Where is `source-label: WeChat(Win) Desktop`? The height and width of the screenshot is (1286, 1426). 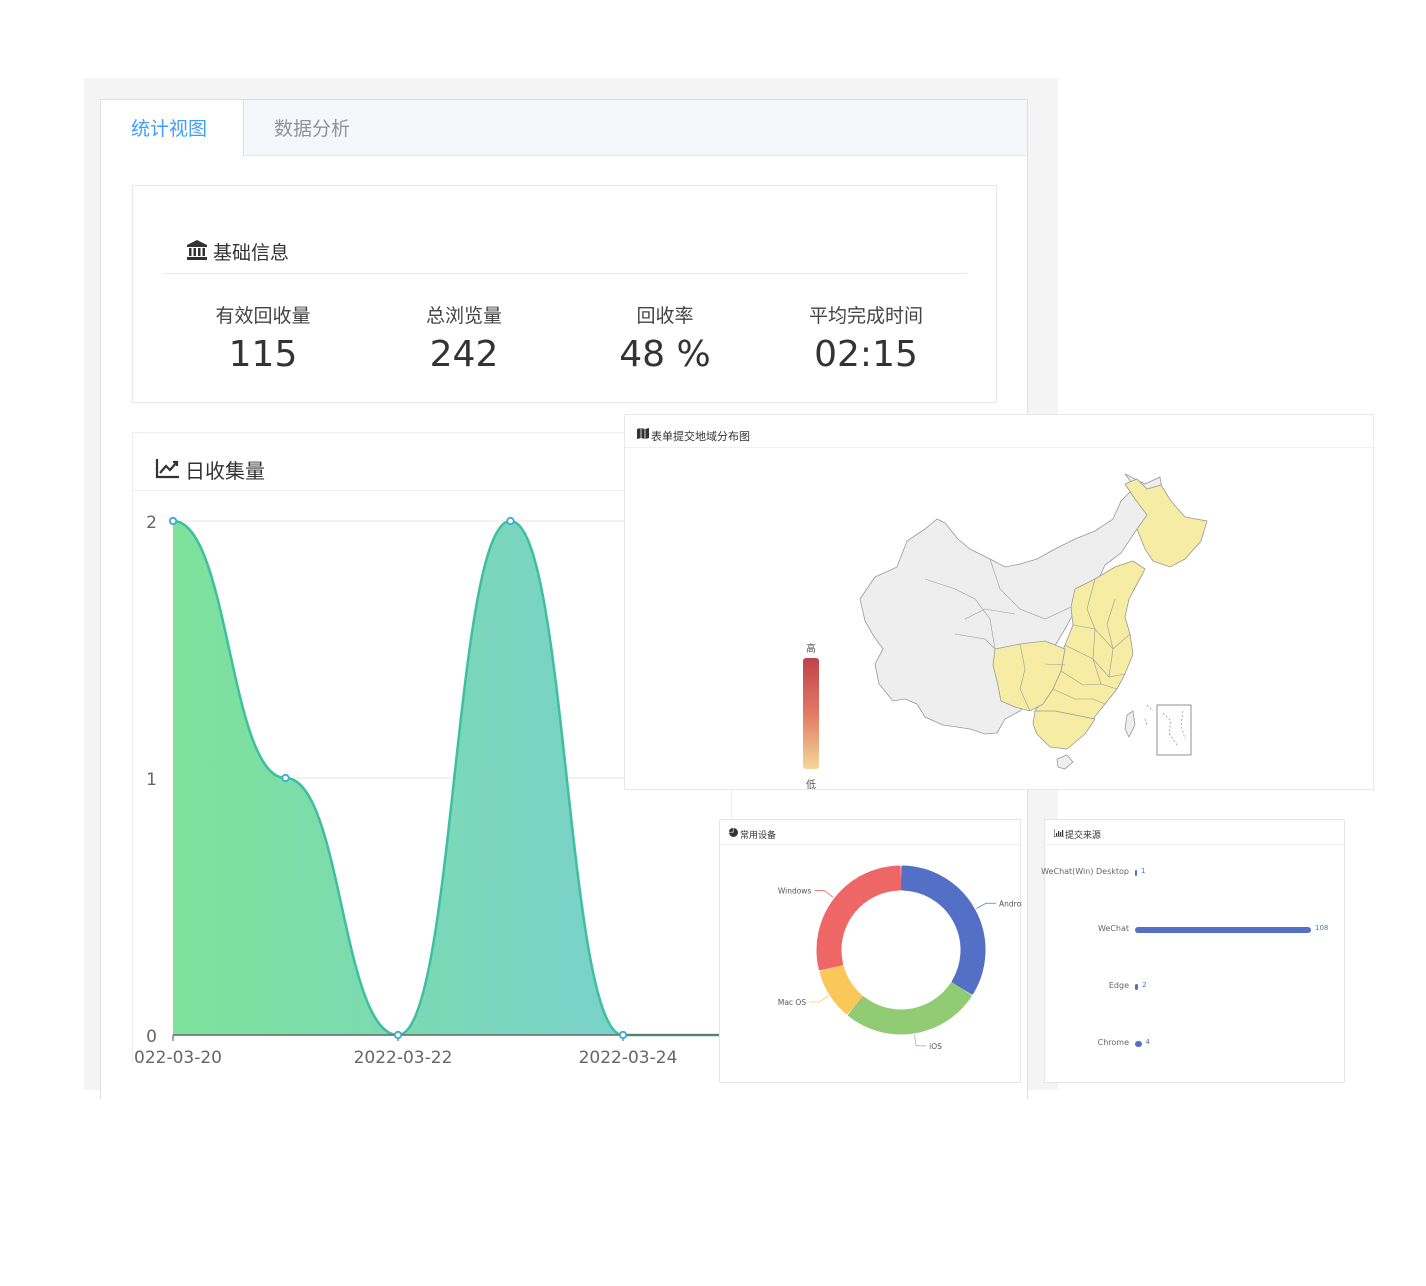 source-label: WeChat(Win) Desktop is located at coordinates (1085, 871).